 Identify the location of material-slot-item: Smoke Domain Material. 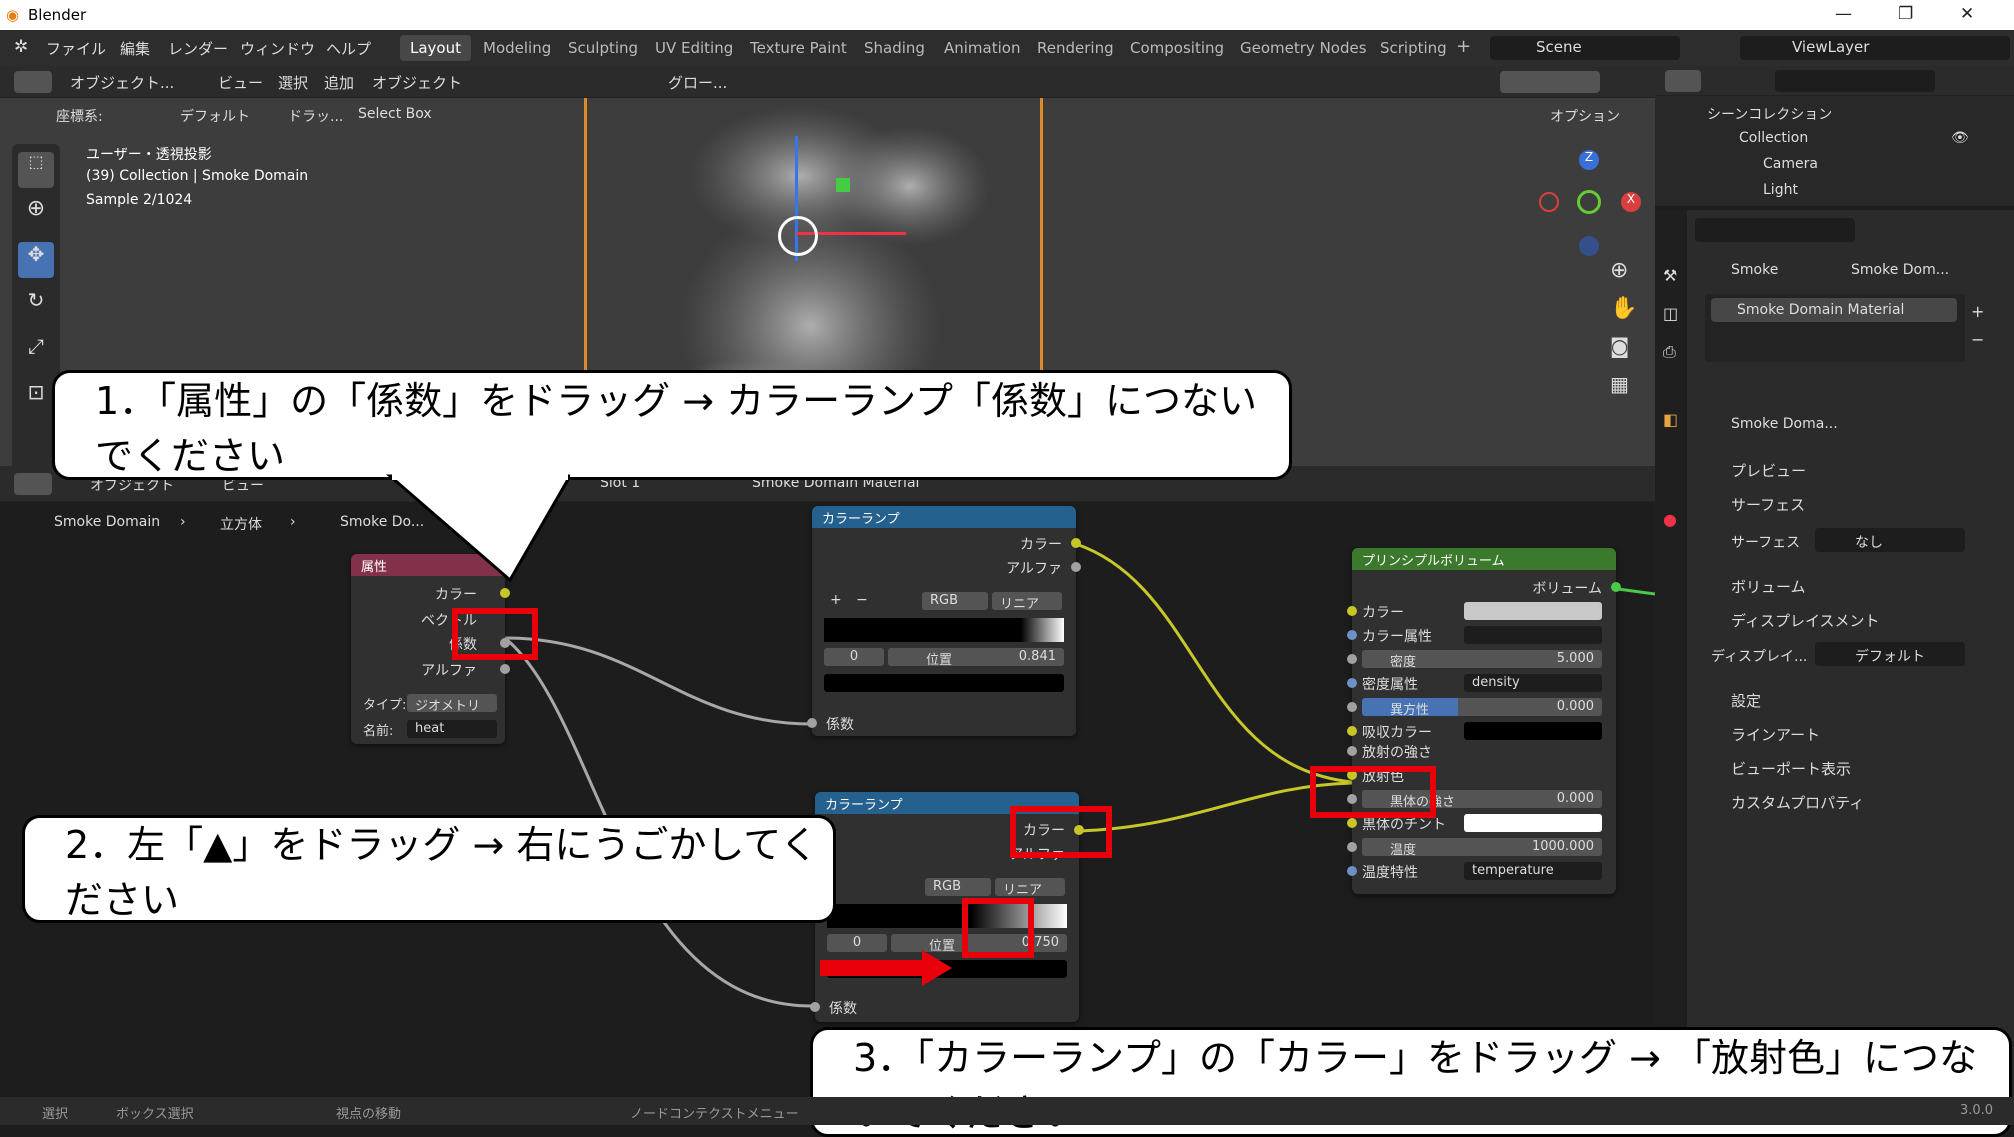
(1834, 310).